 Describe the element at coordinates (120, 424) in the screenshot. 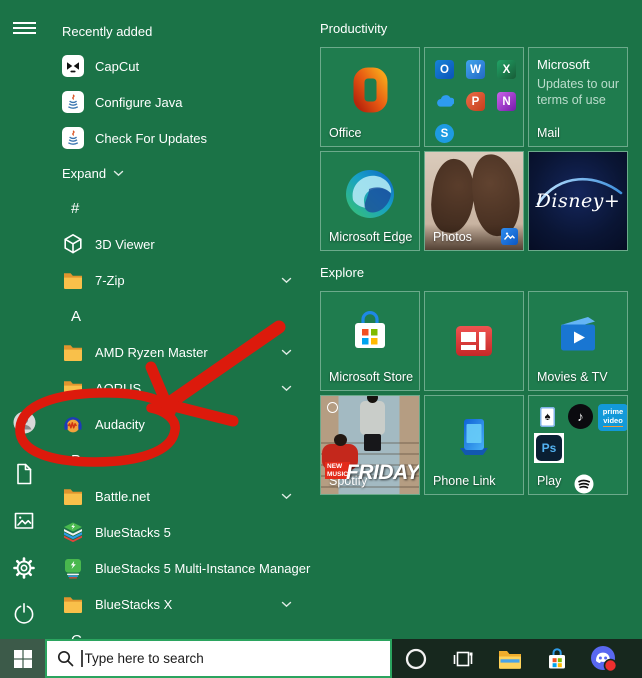

I see `app-label: Audacity` at that location.